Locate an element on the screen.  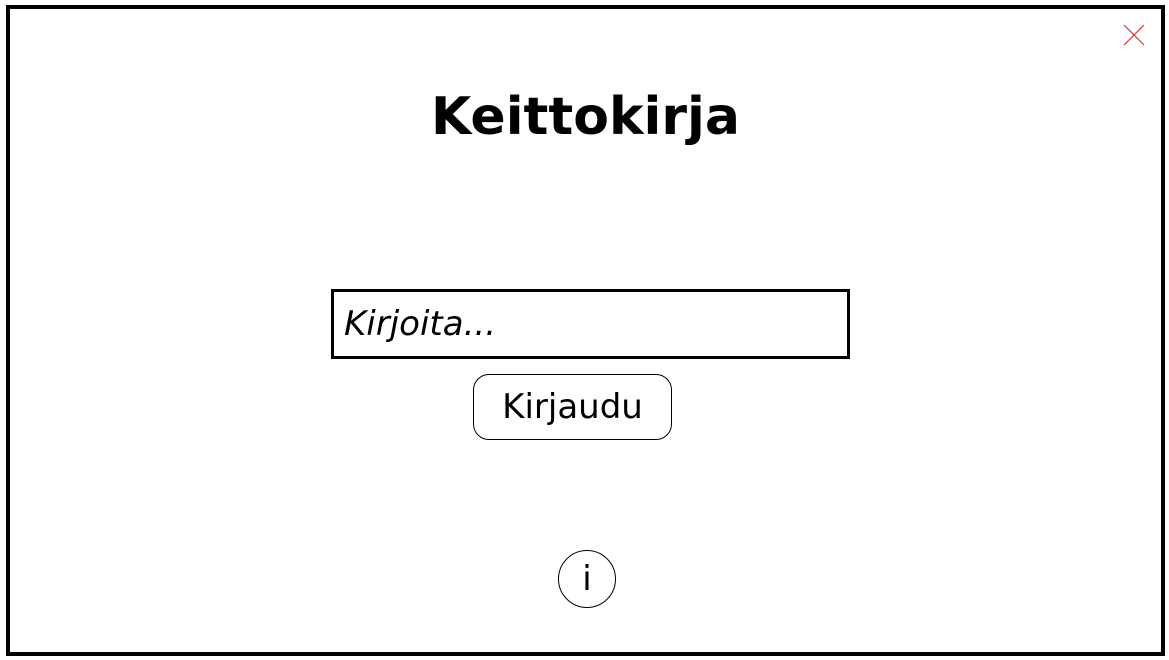
login-button: Kirjaudu is located at coordinates (572, 407).